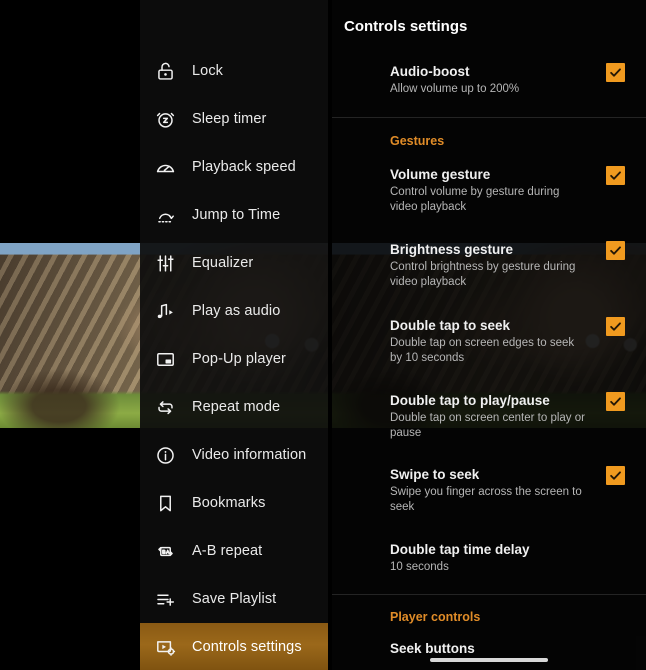 Image resolution: width=646 pixels, height=670 pixels. I want to click on setting-row-audio-boost: Audio-boost Allow volume up to 200%, so click(489, 80).